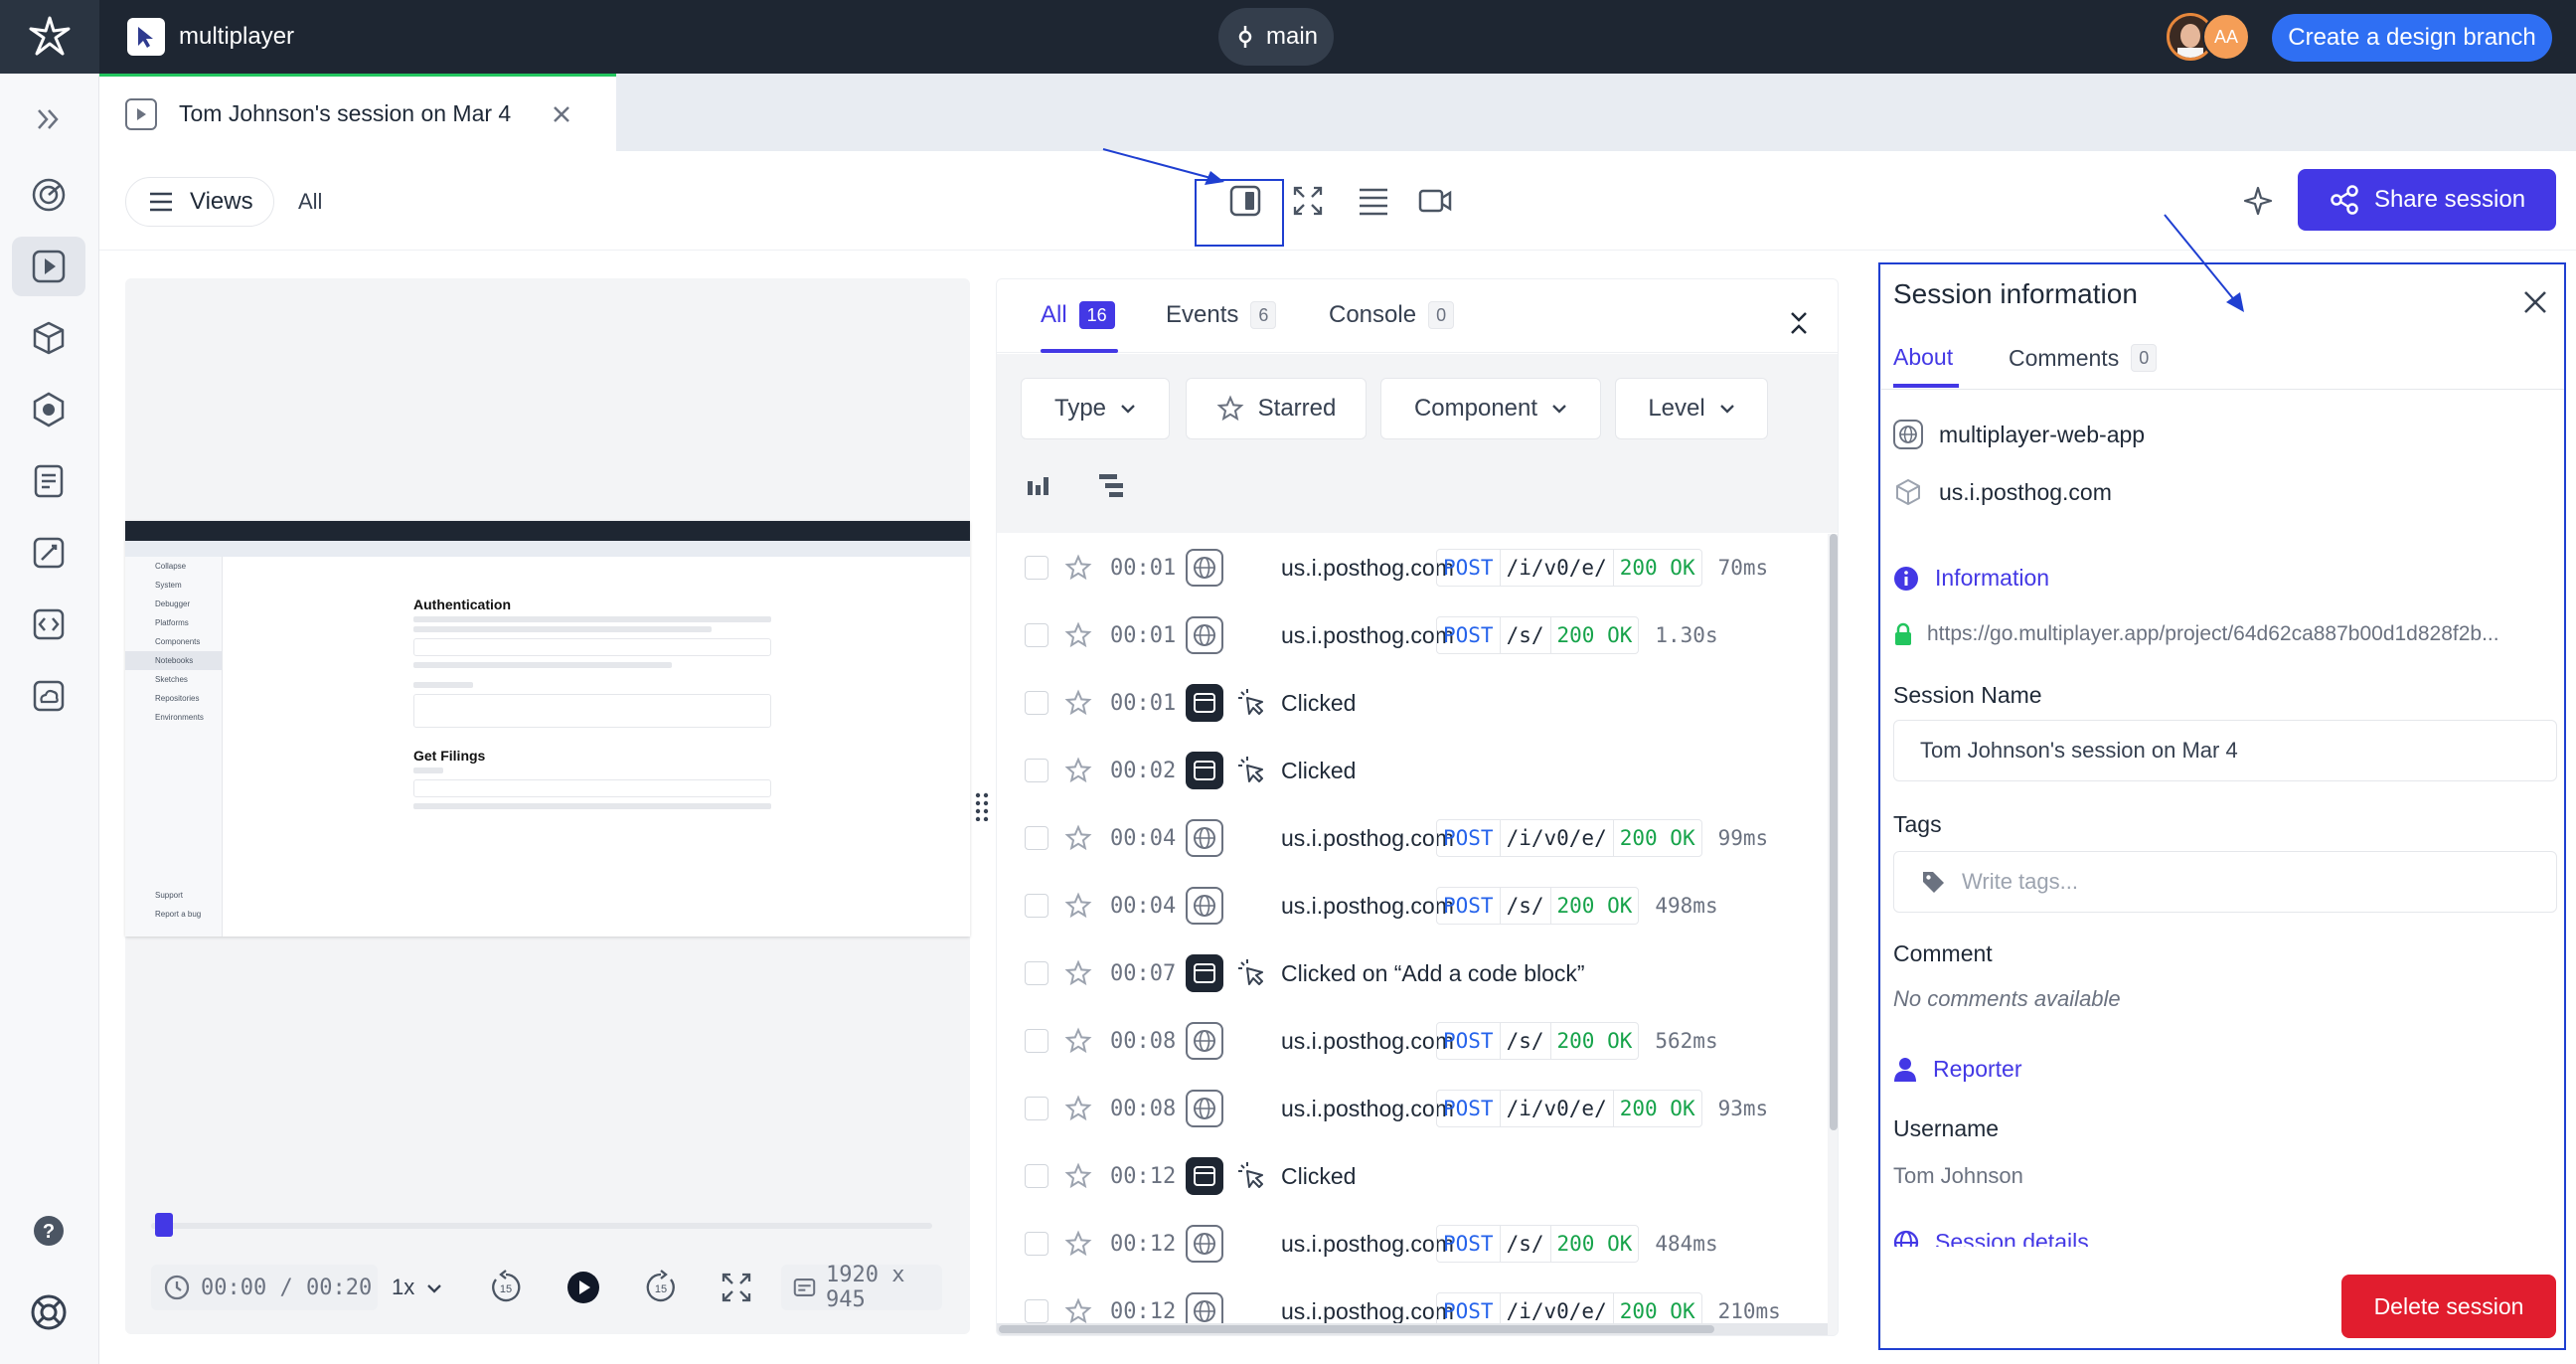 The width and height of the screenshot is (2576, 1364). What do you see at coordinates (1412, 770) in the screenshot?
I see `click-event-row: 00:02 Clicked` at bounding box center [1412, 770].